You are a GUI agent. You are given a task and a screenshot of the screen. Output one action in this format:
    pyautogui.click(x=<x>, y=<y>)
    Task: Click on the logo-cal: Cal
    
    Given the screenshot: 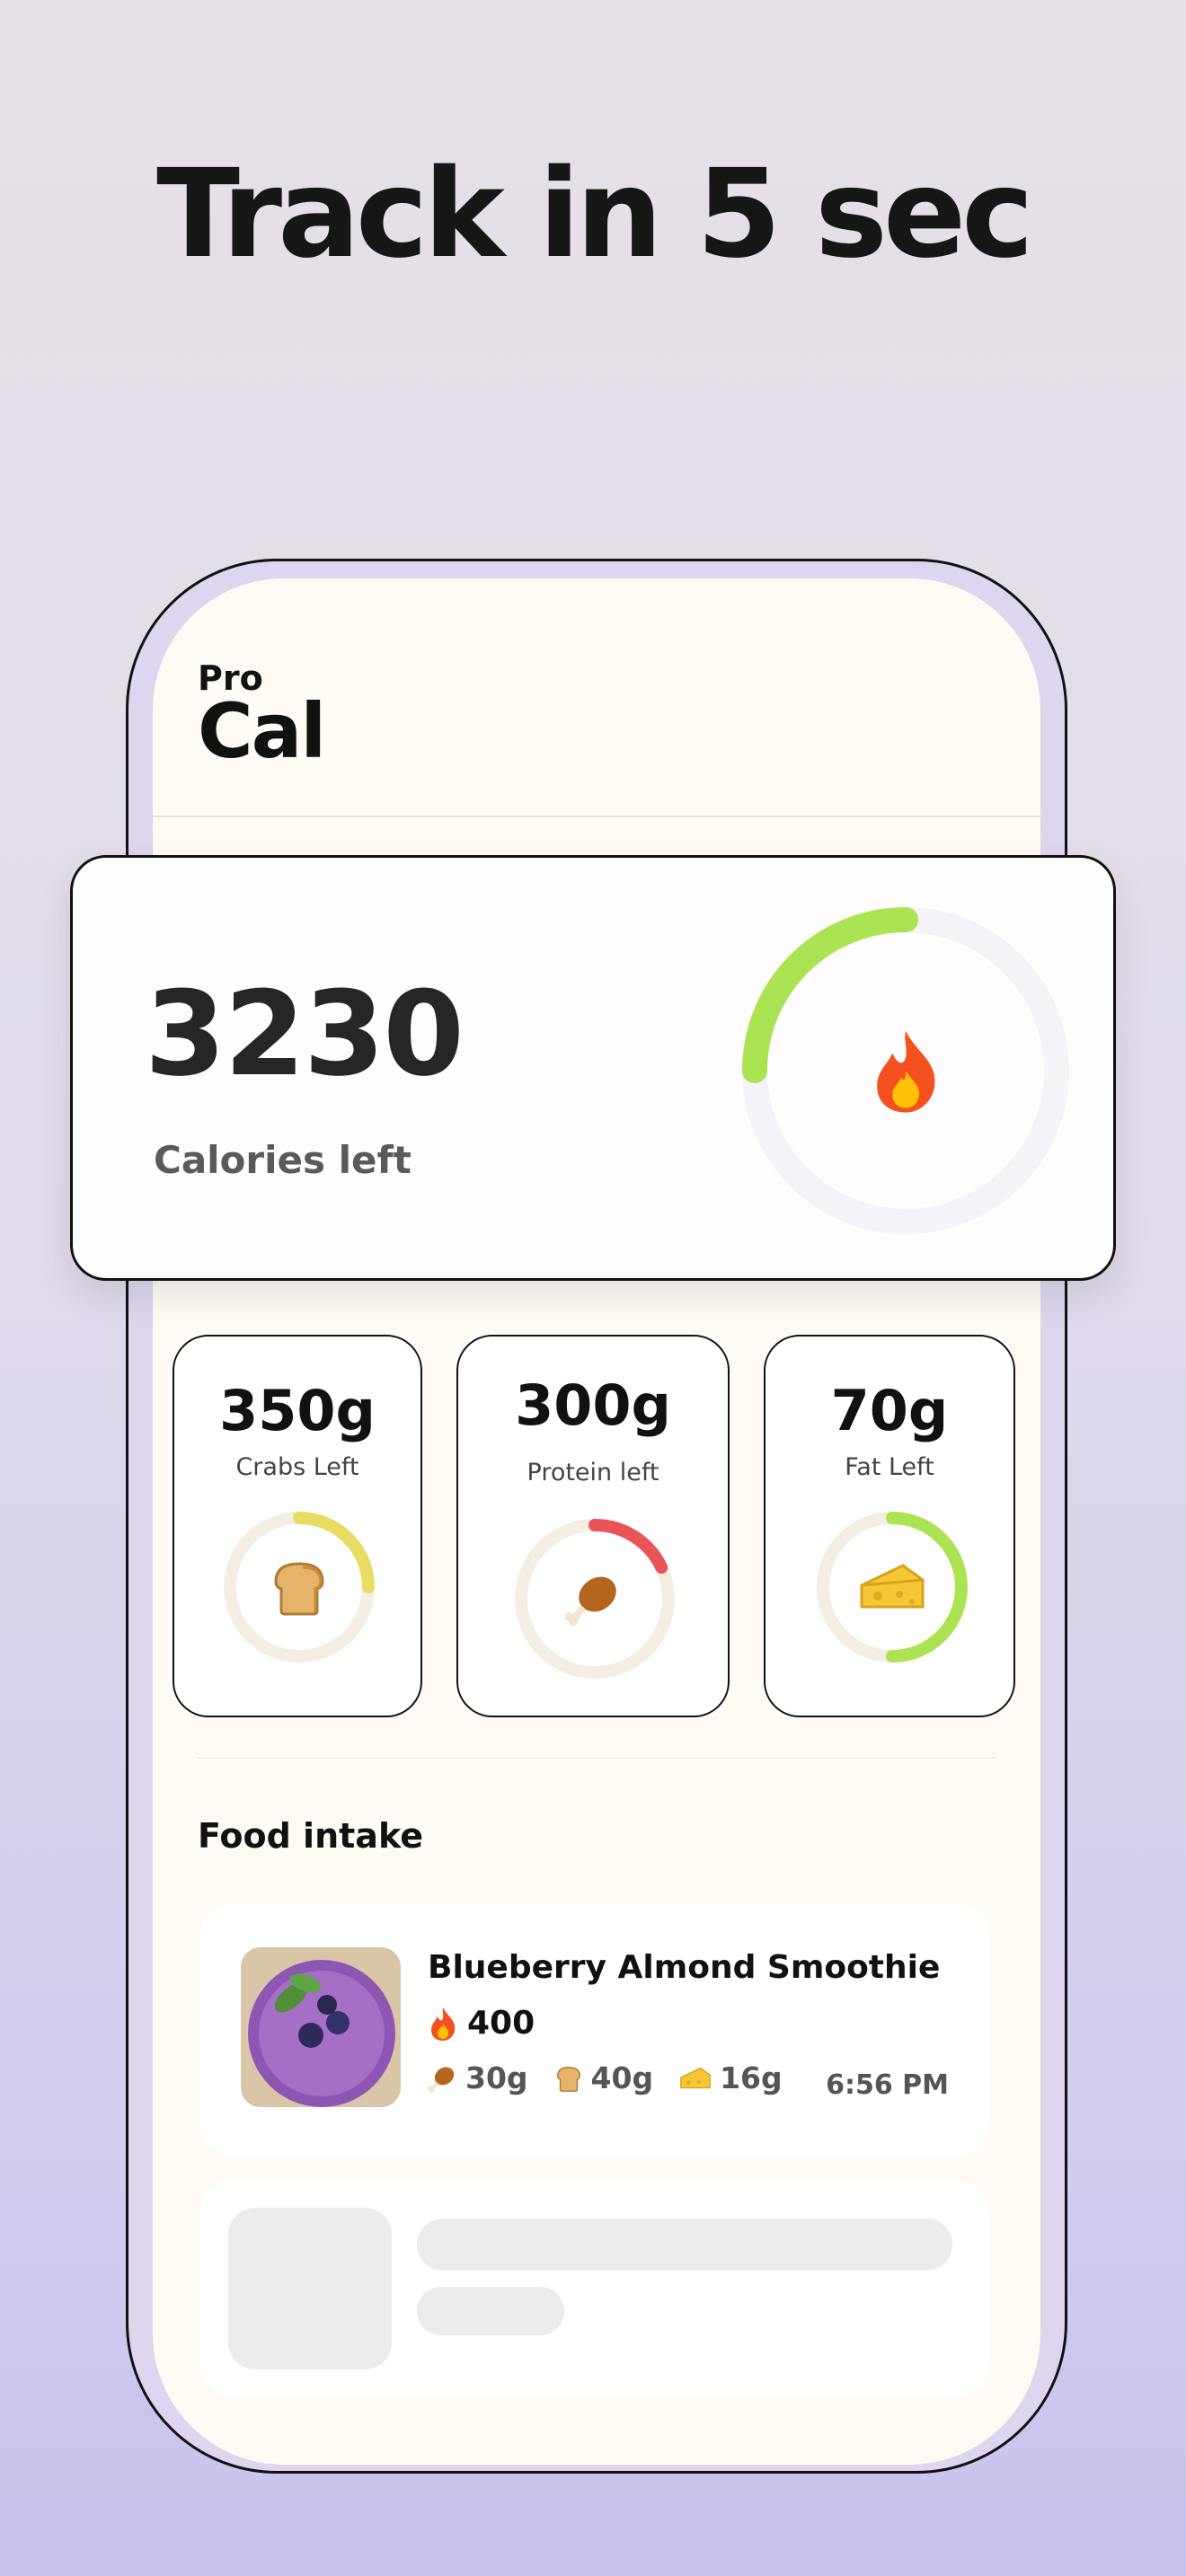 What is the action you would take?
    pyautogui.click(x=262, y=731)
    